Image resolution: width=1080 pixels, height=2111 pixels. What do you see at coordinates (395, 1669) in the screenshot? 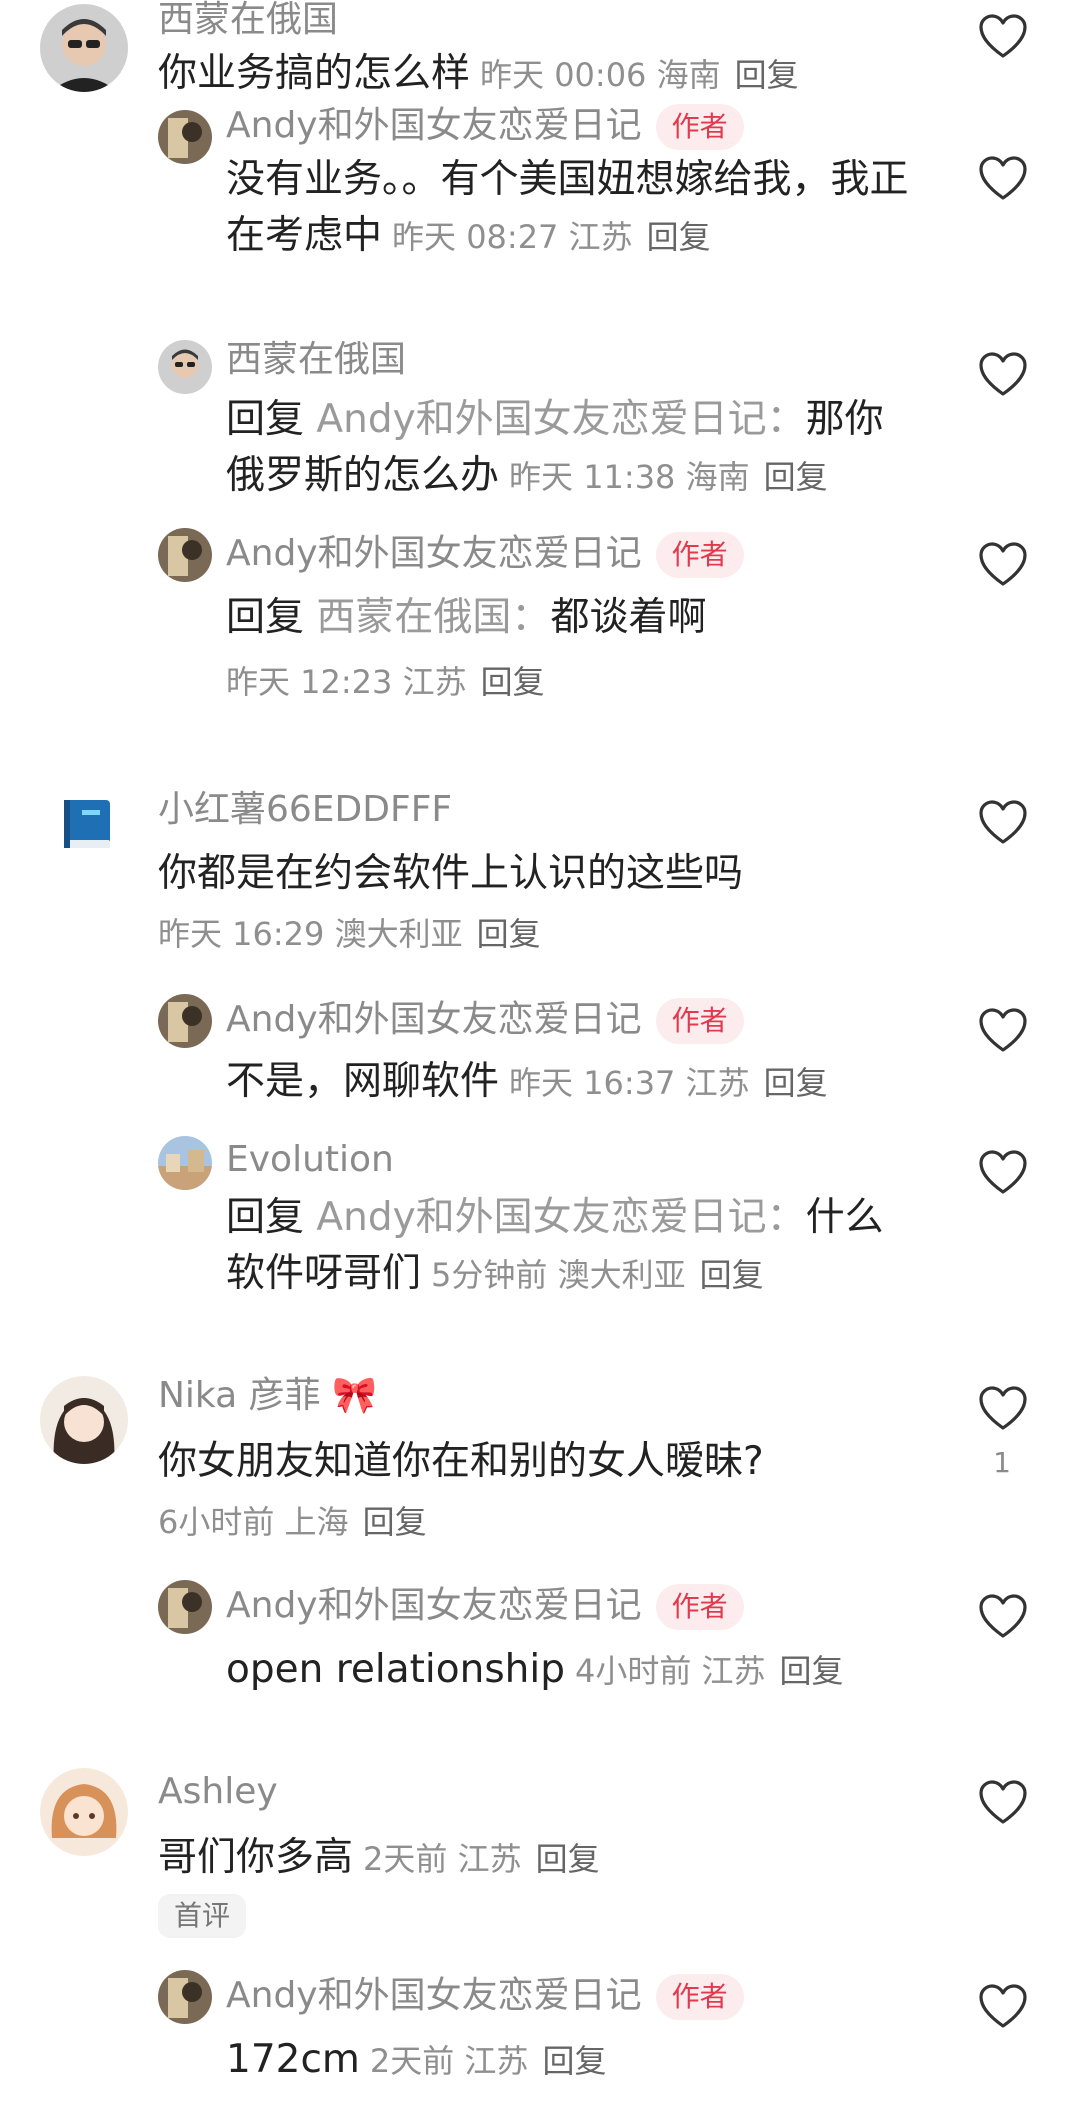
I see `reply-body: open relationship` at bounding box center [395, 1669].